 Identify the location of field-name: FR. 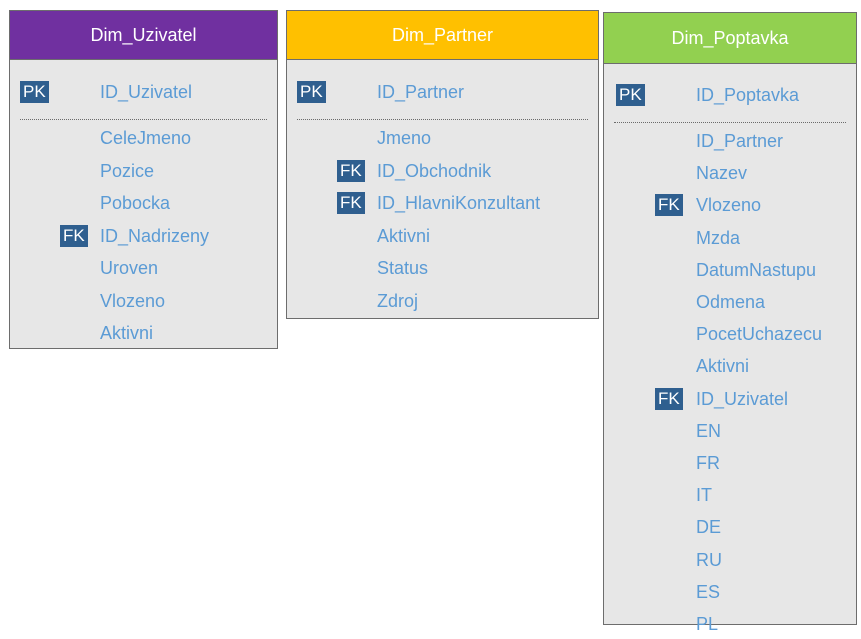
(708, 463).